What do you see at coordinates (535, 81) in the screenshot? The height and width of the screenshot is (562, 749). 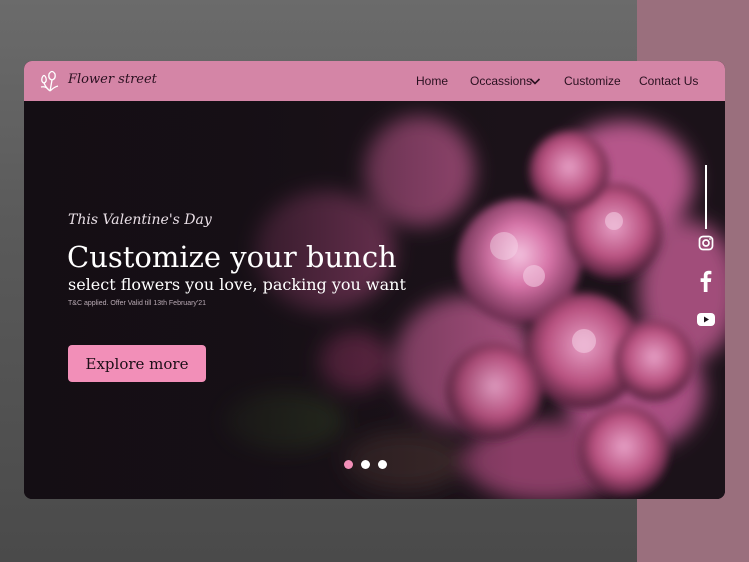 I see `chevron-down-icon` at bounding box center [535, 81].